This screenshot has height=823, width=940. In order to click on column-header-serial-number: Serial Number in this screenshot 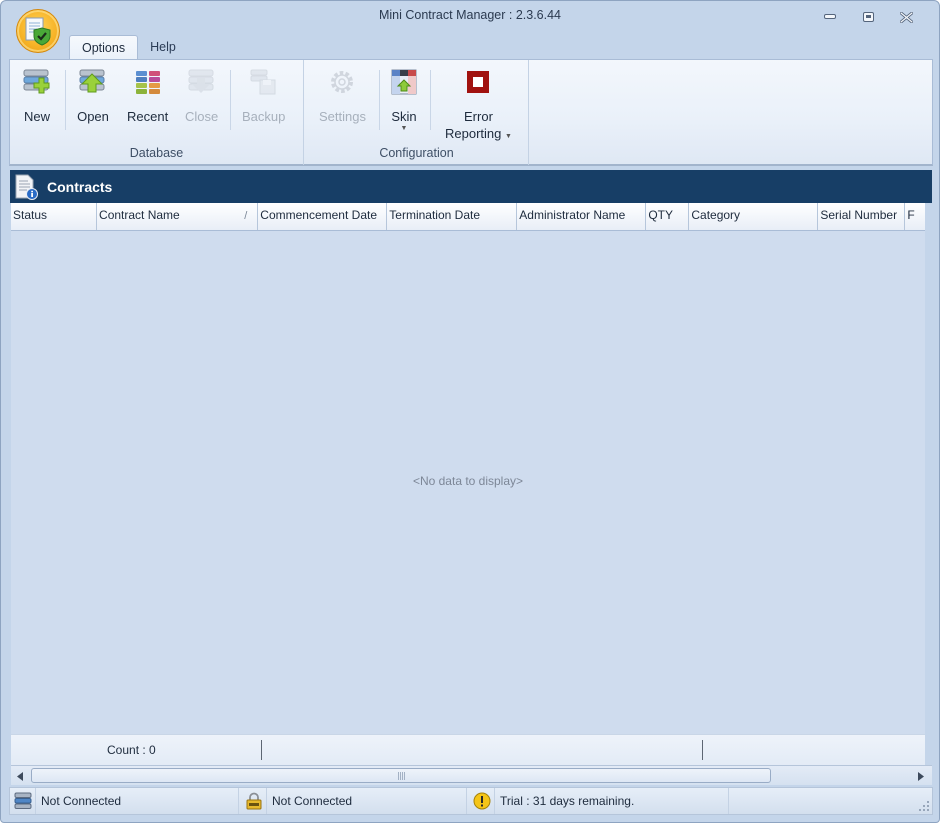, I will do `click(862, 216)`.